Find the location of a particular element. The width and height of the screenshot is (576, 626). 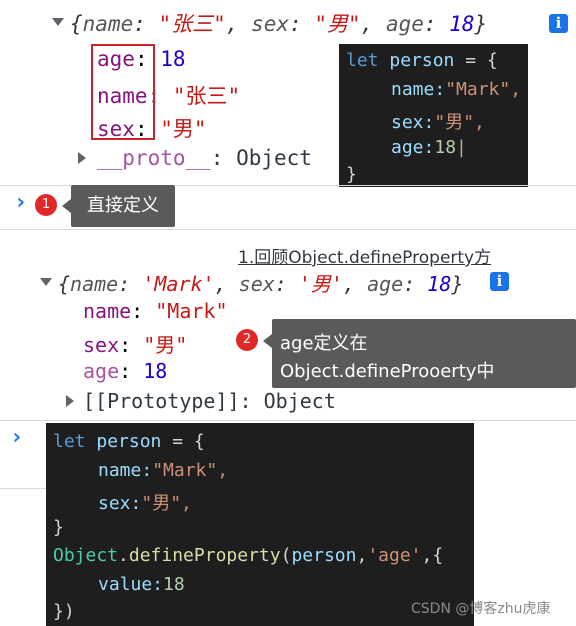

step-badge-2: 2 is located at coordinates (247, 340).